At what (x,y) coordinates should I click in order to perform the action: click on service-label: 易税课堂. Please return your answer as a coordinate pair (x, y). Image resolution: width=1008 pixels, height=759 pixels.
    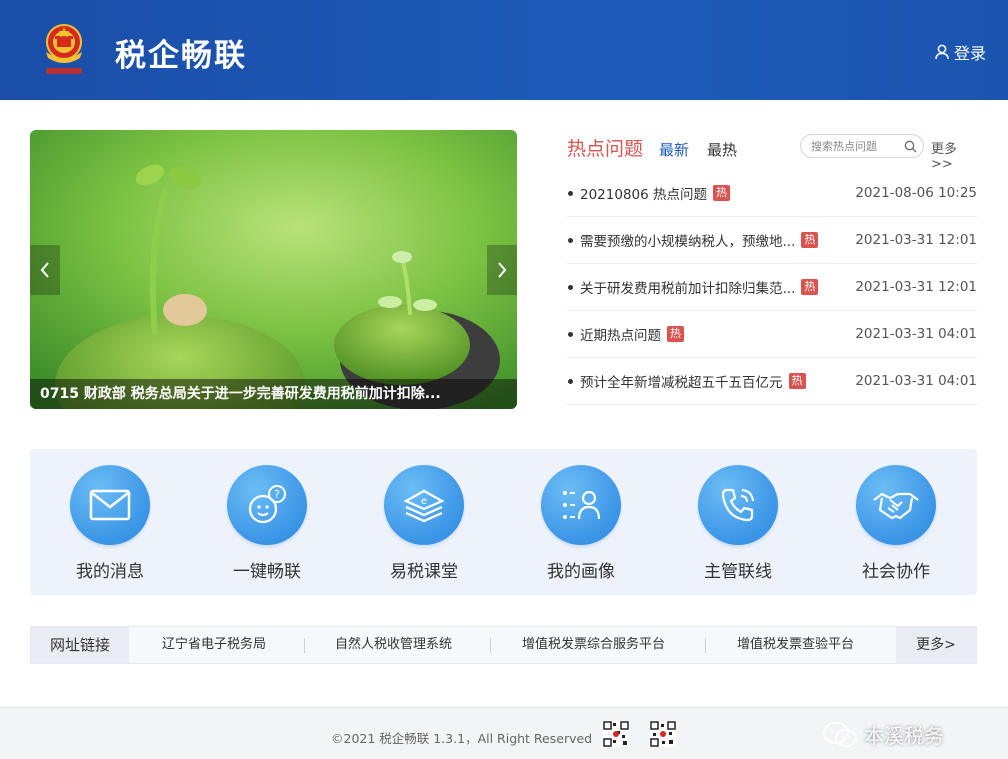
    Looking at the image, I should click on (424, 572).